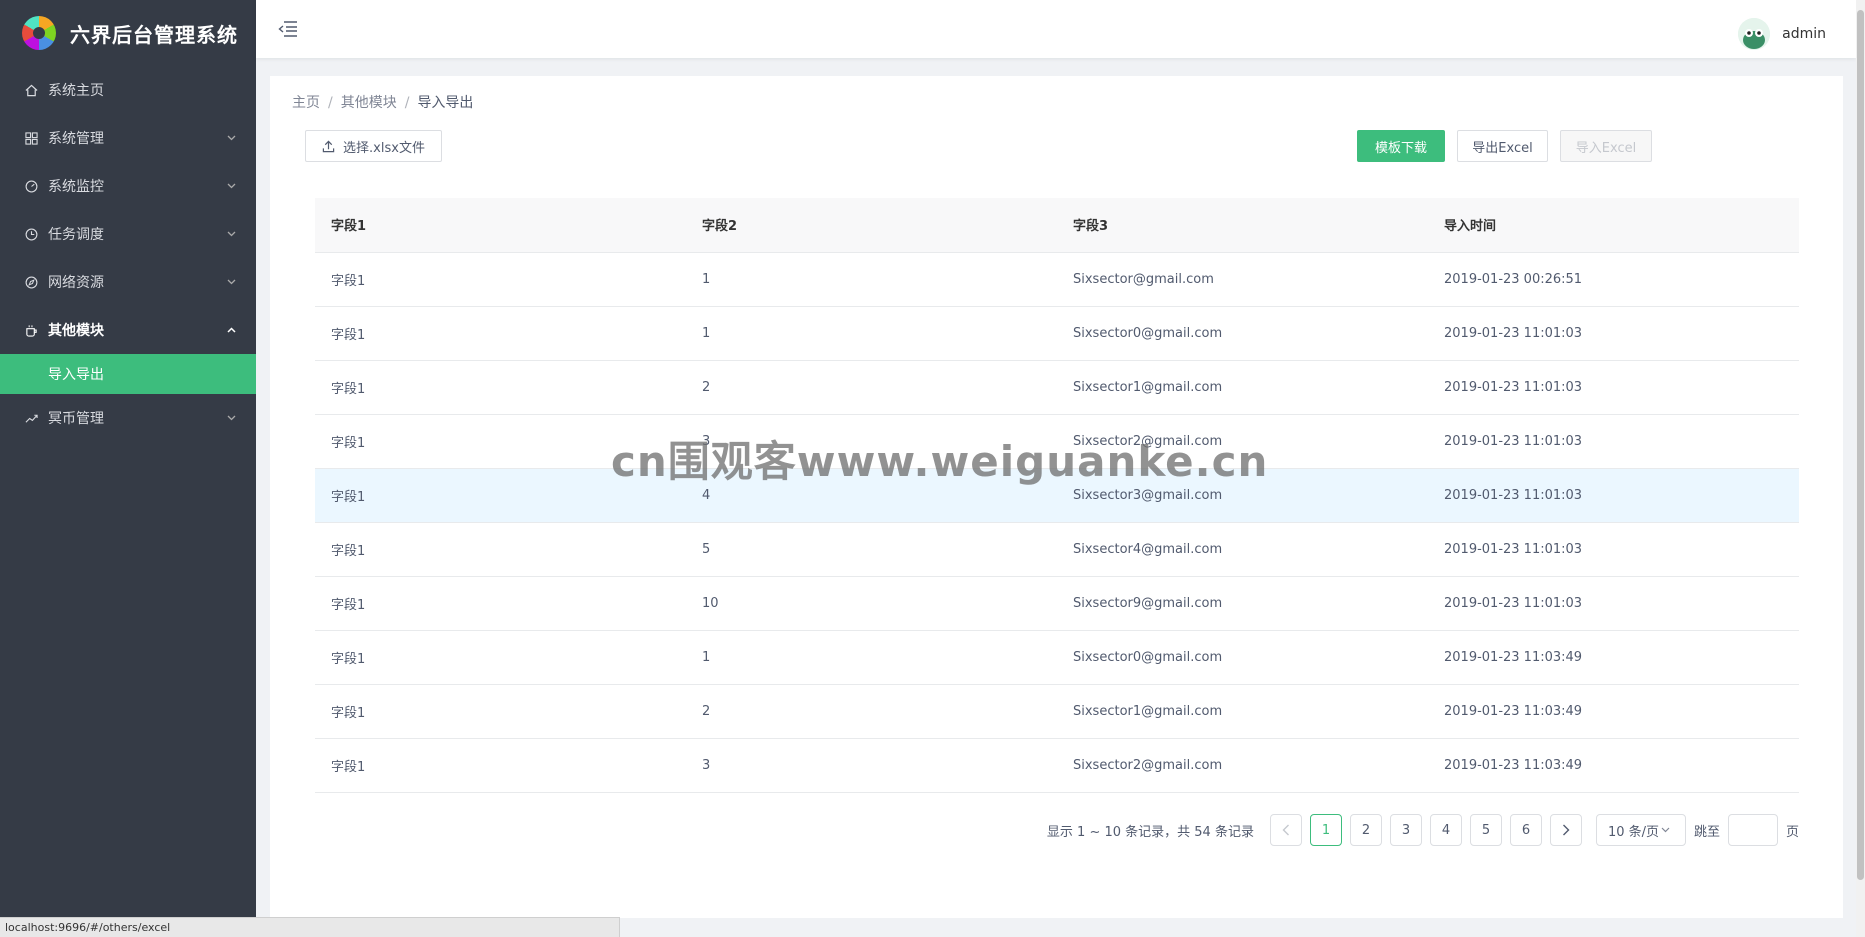  I want to click on select-file-button: 选择.xlsx文件, so click(373, 146).